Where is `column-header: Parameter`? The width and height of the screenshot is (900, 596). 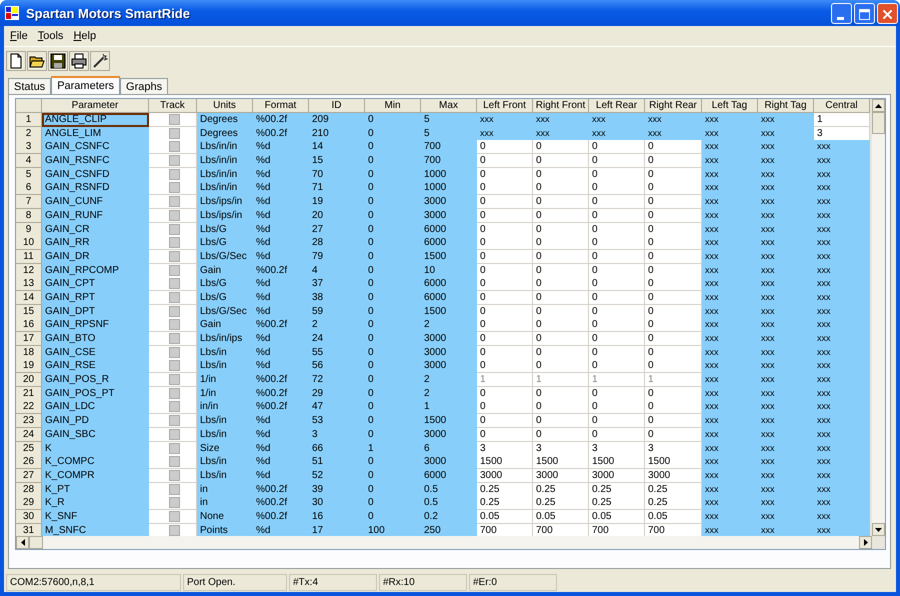 column-header: Parameter is located at coordinates (95, 106).